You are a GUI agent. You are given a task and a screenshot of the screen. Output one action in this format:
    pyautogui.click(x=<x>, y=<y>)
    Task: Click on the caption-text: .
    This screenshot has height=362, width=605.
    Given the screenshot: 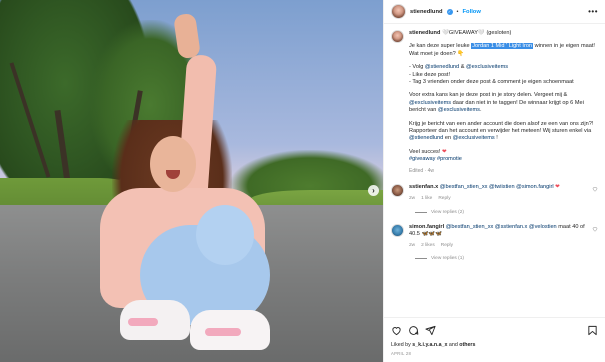 What is the action you would take?
    pyautogui.click(x=480, y=110)
    